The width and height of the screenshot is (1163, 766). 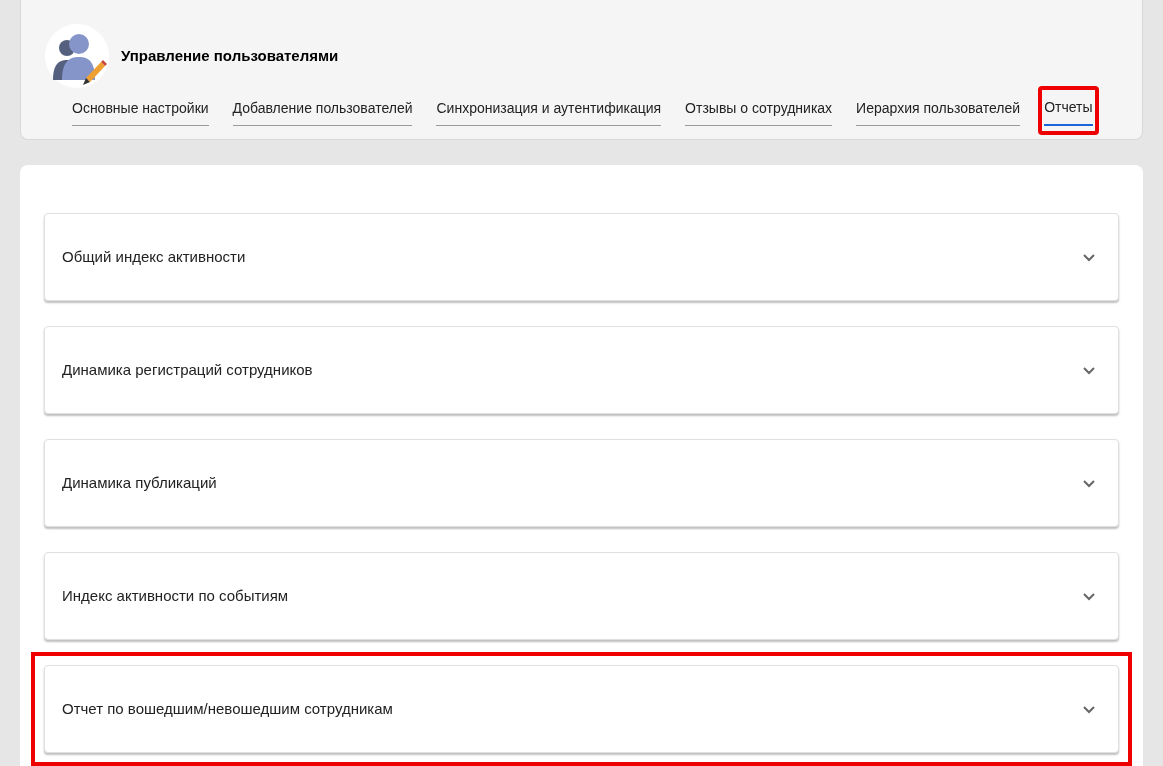 What do you see at coordinates (759, 111) in the screenshot?
I see `nav-tab: Отзывы о сотрудниках` at bounding box center [759, 111].